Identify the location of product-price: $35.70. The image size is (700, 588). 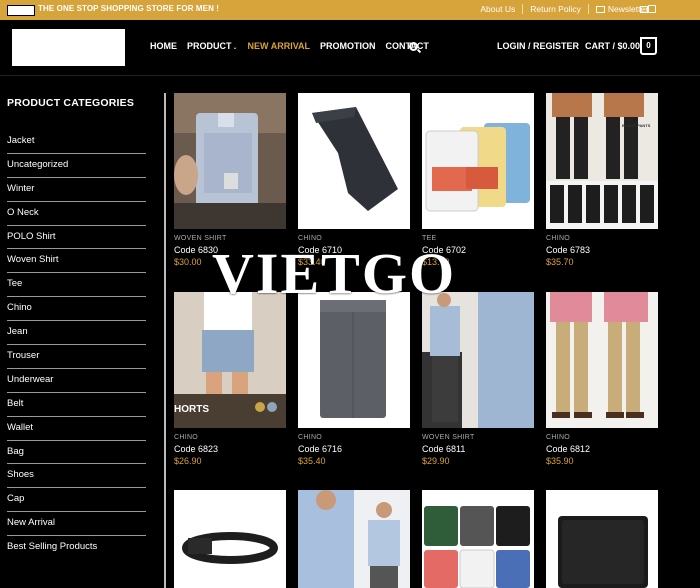
(560, 262).